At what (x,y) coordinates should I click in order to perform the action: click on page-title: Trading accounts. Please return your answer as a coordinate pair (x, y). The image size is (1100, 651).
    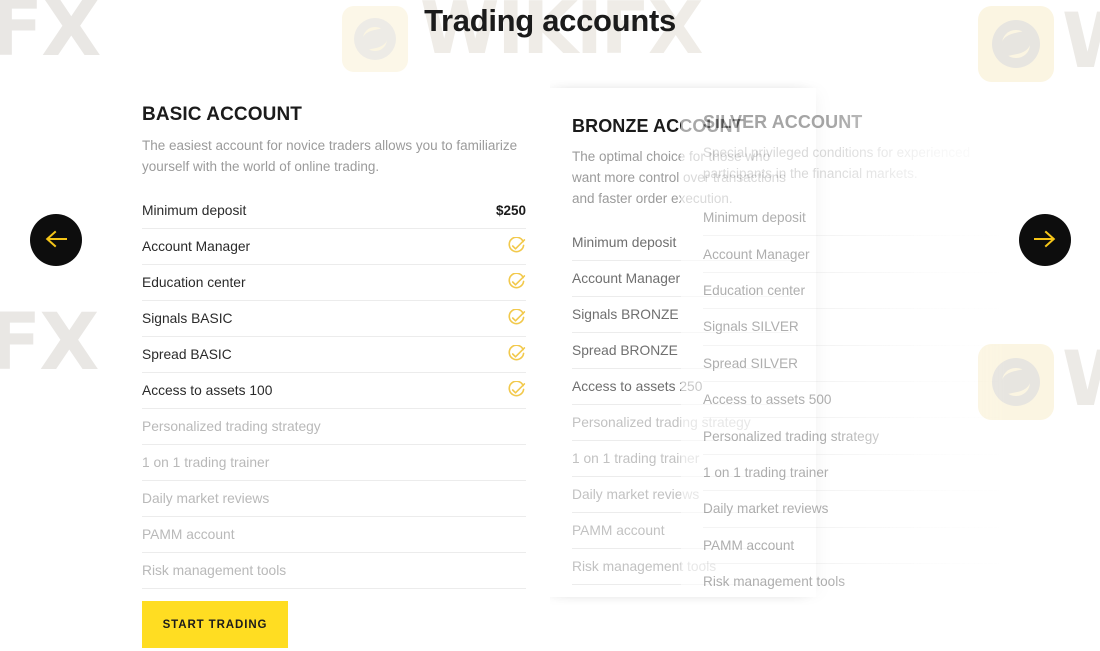
    Looking at the image, I should click on (550, 20).